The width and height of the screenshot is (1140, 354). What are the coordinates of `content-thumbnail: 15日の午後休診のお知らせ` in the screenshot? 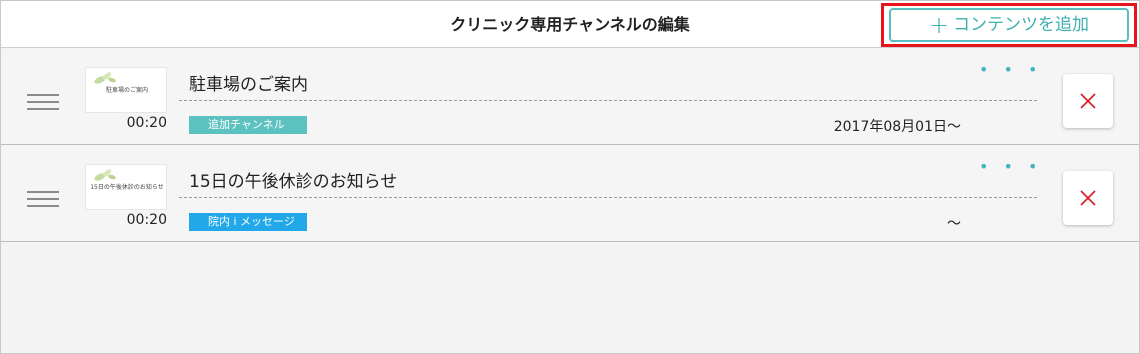 It's located at (126, 187).